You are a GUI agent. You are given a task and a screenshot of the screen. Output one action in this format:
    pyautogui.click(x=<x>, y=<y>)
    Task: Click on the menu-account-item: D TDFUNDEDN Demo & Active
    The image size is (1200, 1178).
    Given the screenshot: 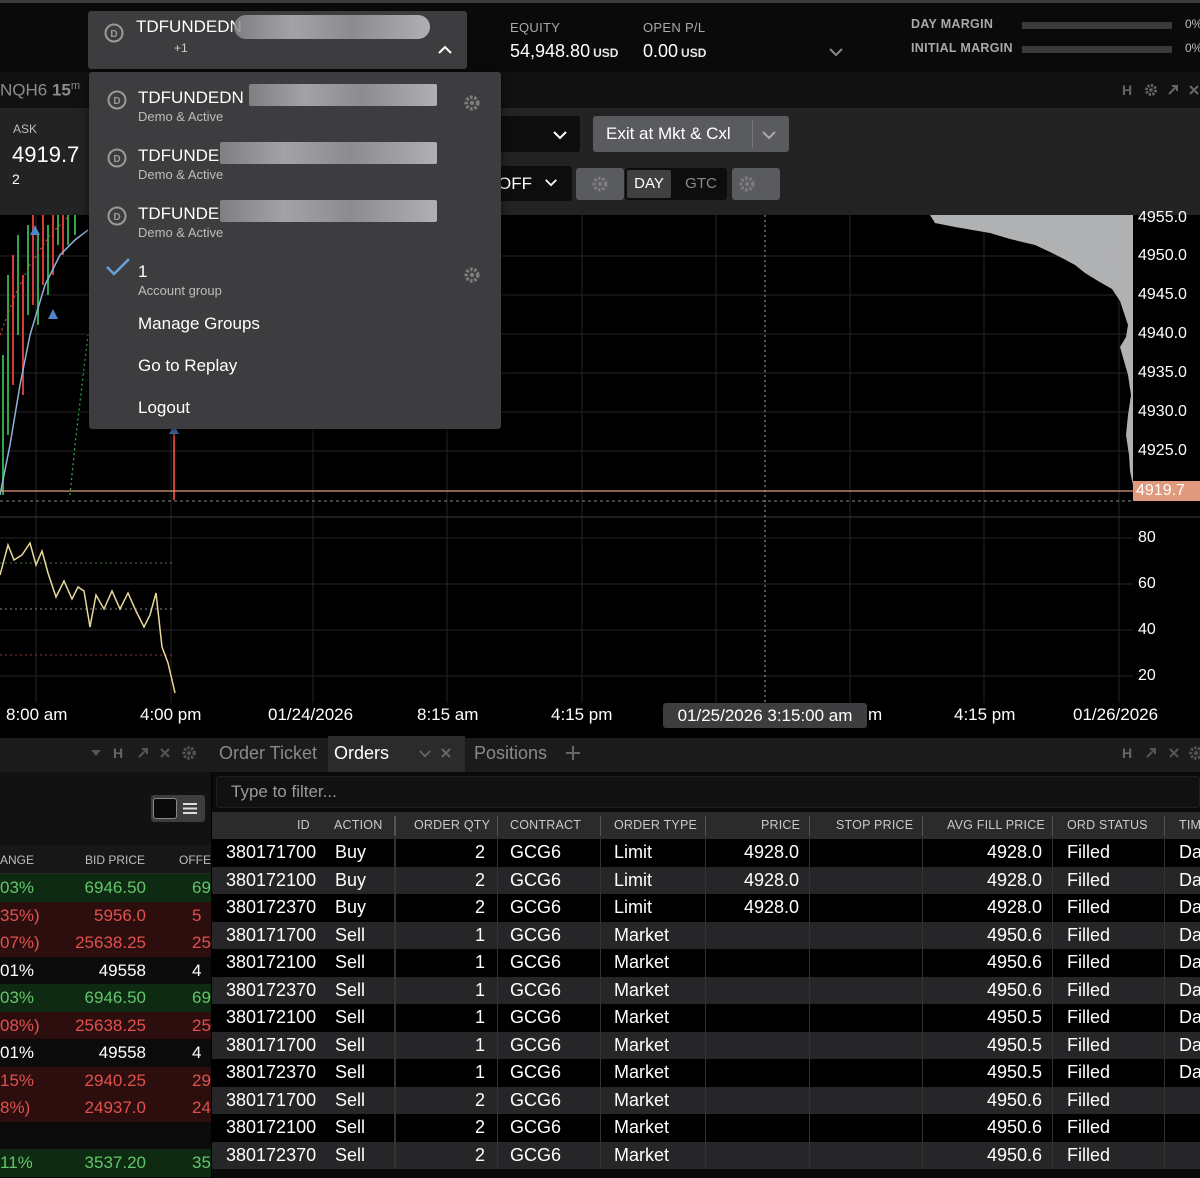 What is the action you would take?
    pyautogui.click(x=295, y=105)
    